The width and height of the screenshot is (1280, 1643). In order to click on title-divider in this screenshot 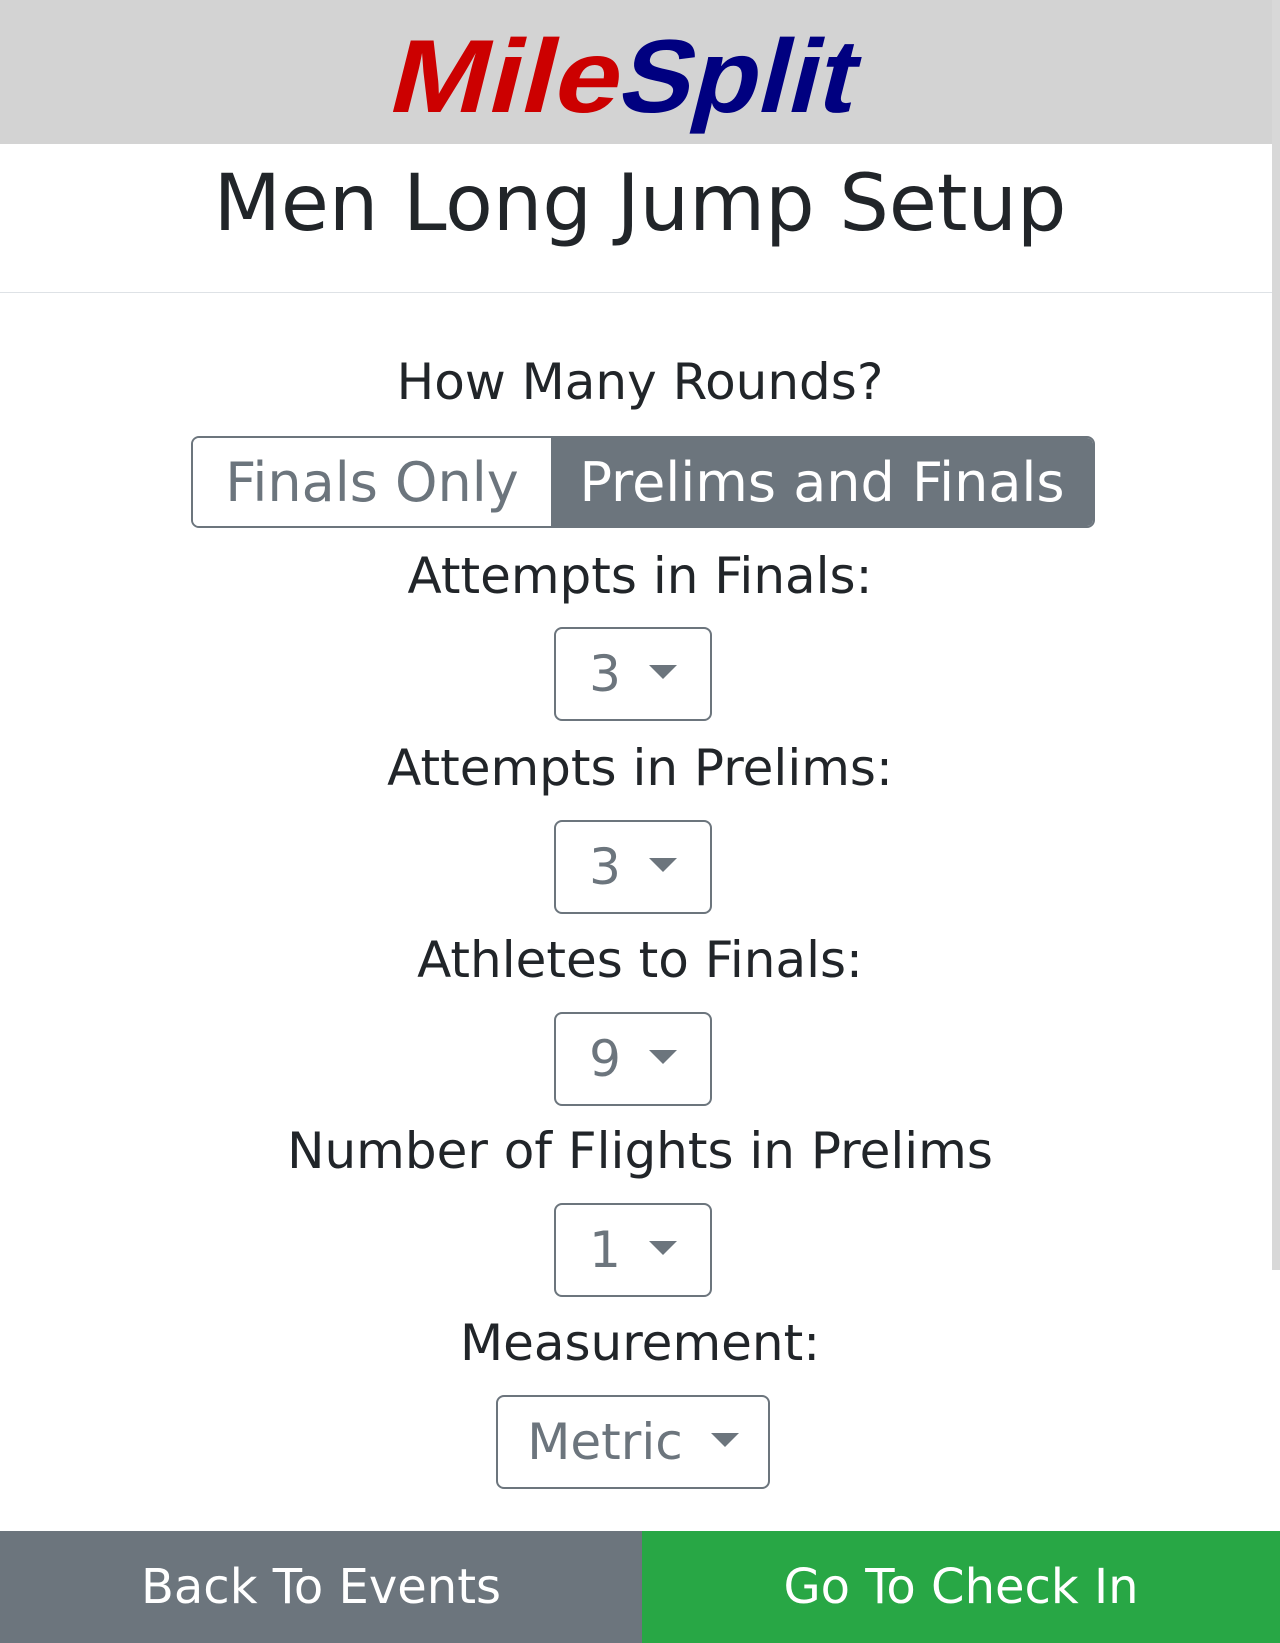, I will do `click(636, 292)`.